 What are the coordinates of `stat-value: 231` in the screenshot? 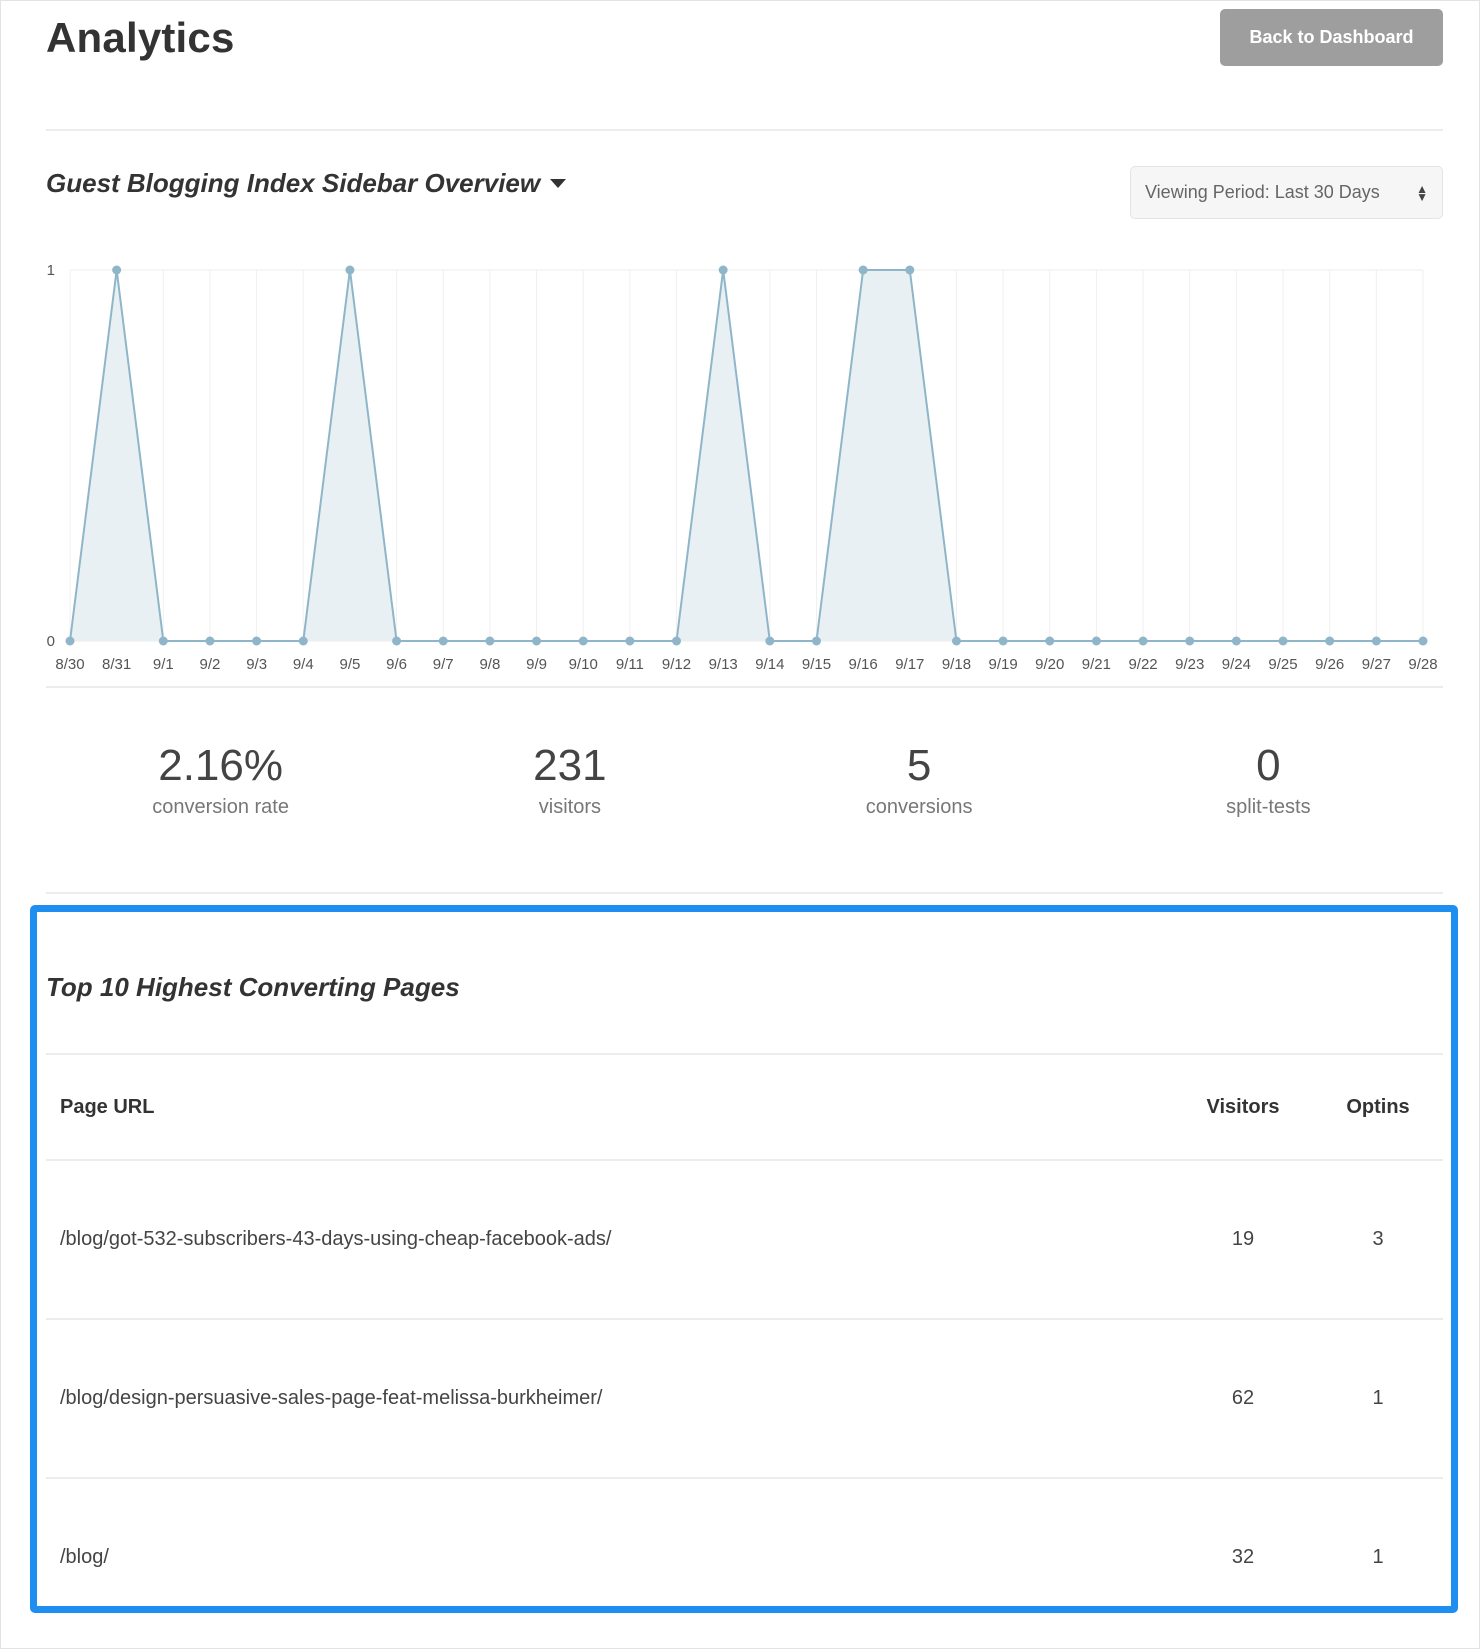 It's located at (570, 765).